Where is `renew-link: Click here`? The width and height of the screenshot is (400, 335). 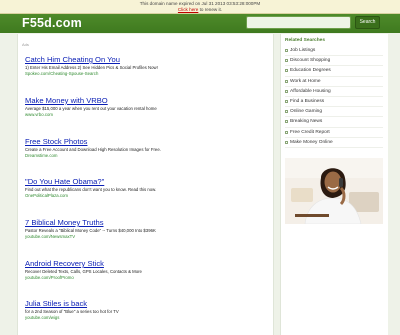 renew-link: Click here is located at coordinates (188, 9).